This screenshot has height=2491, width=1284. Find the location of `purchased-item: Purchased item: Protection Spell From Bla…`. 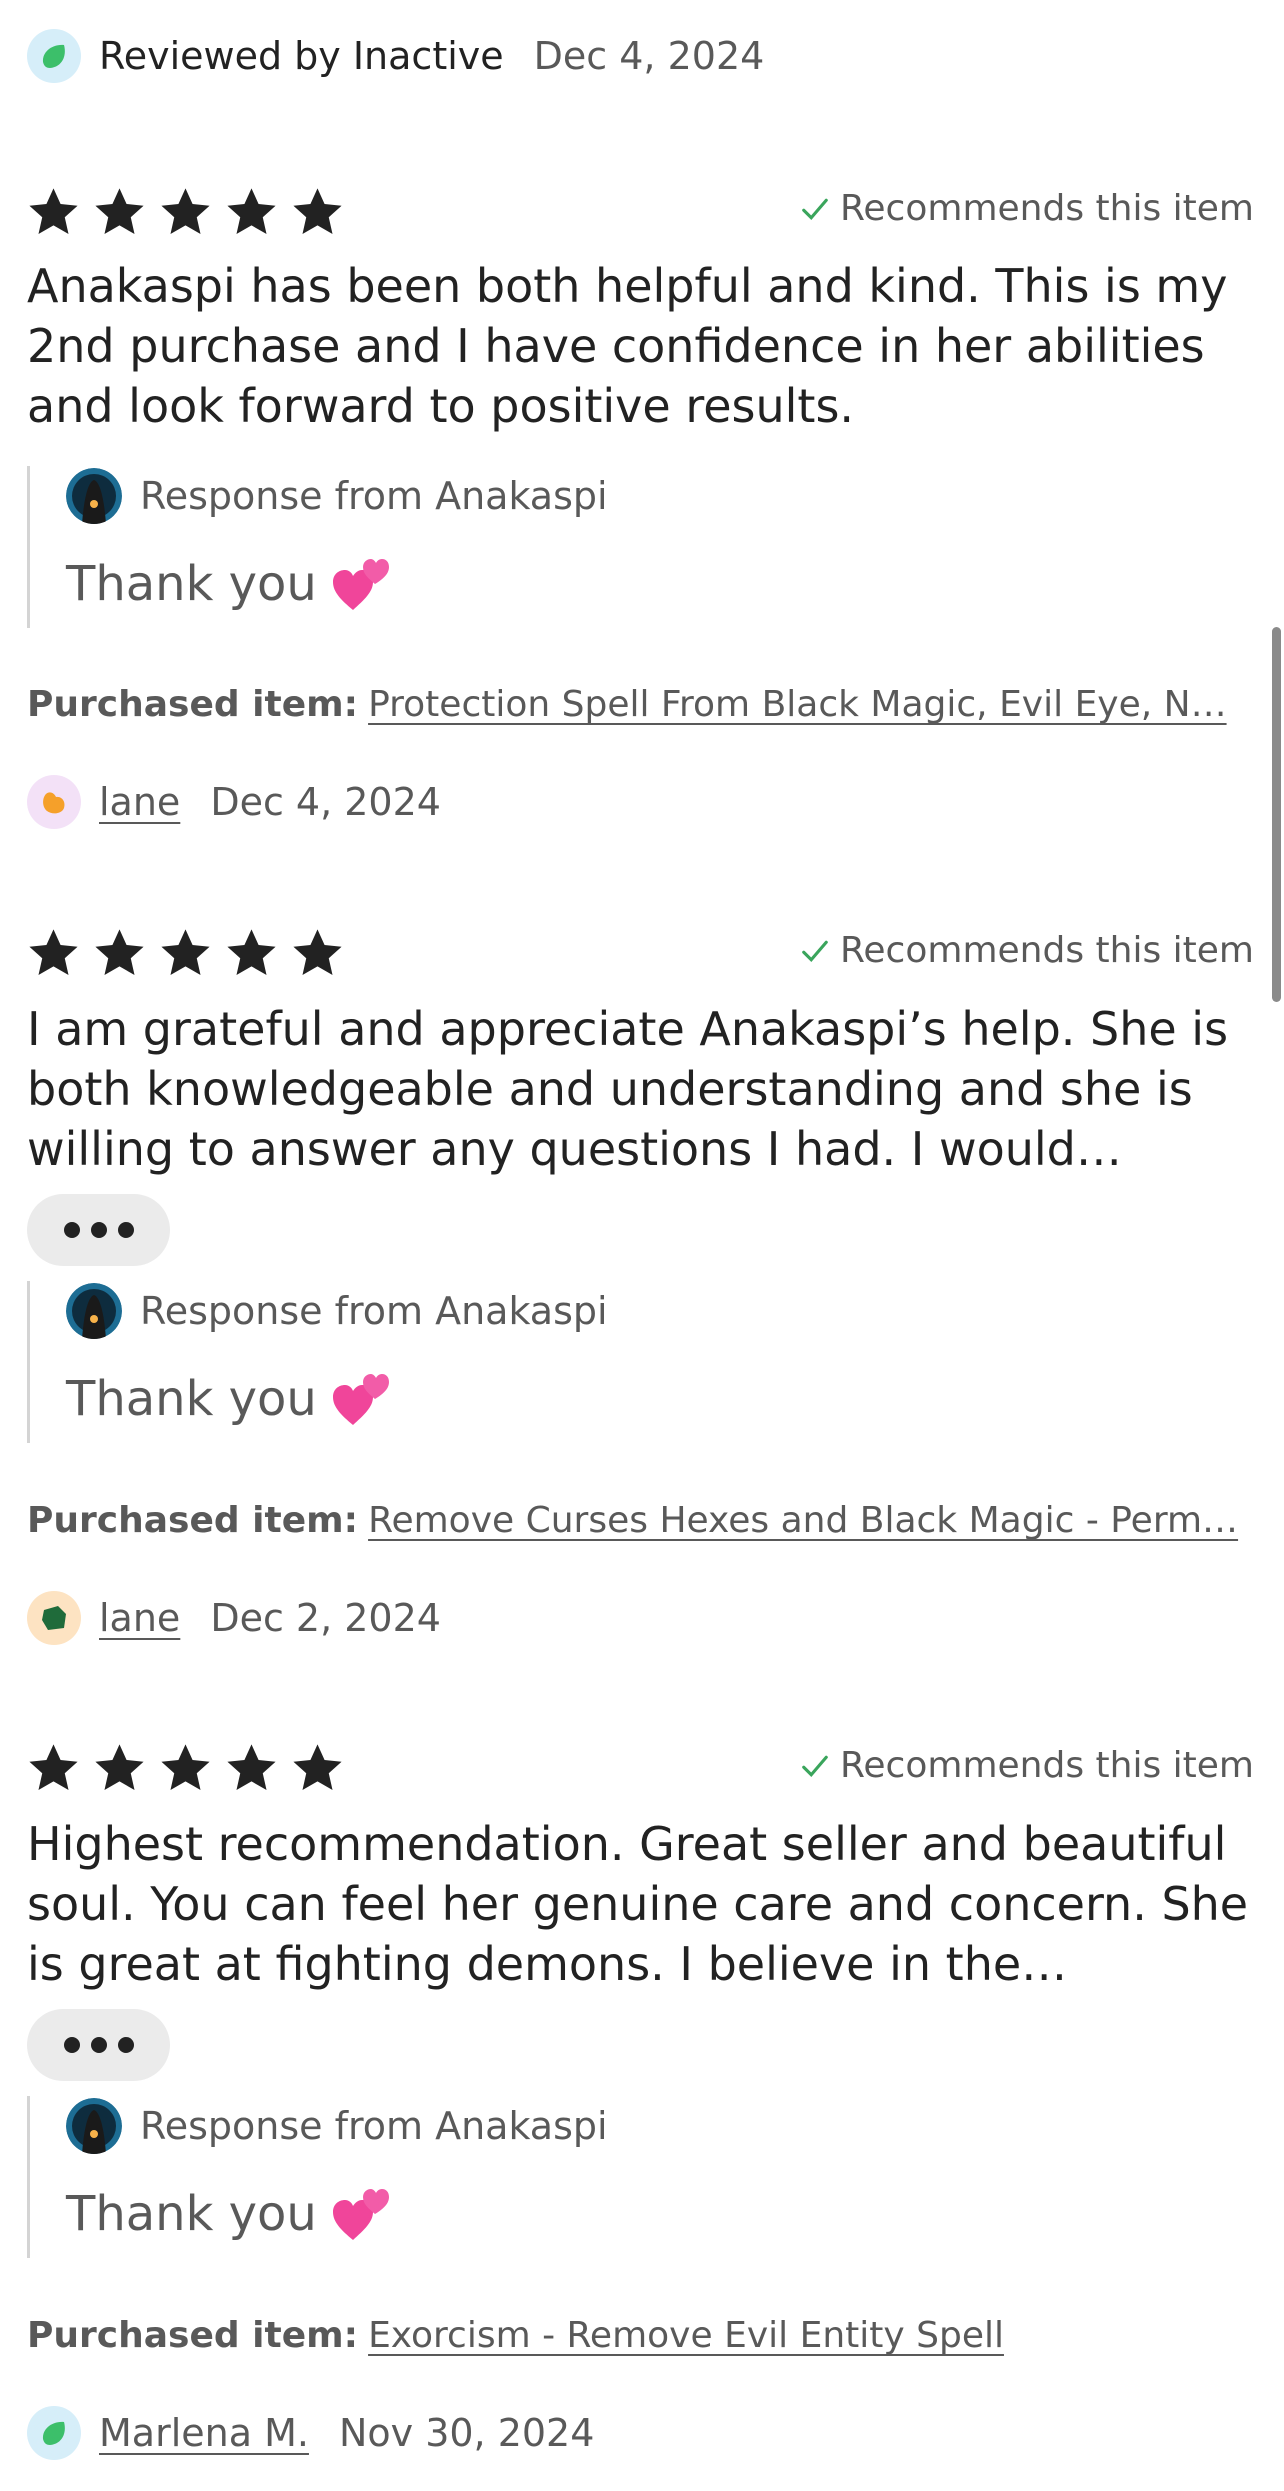

purchased-item: Purchased item: Protection Spell From Bla… is located at coordinates (642, 704).